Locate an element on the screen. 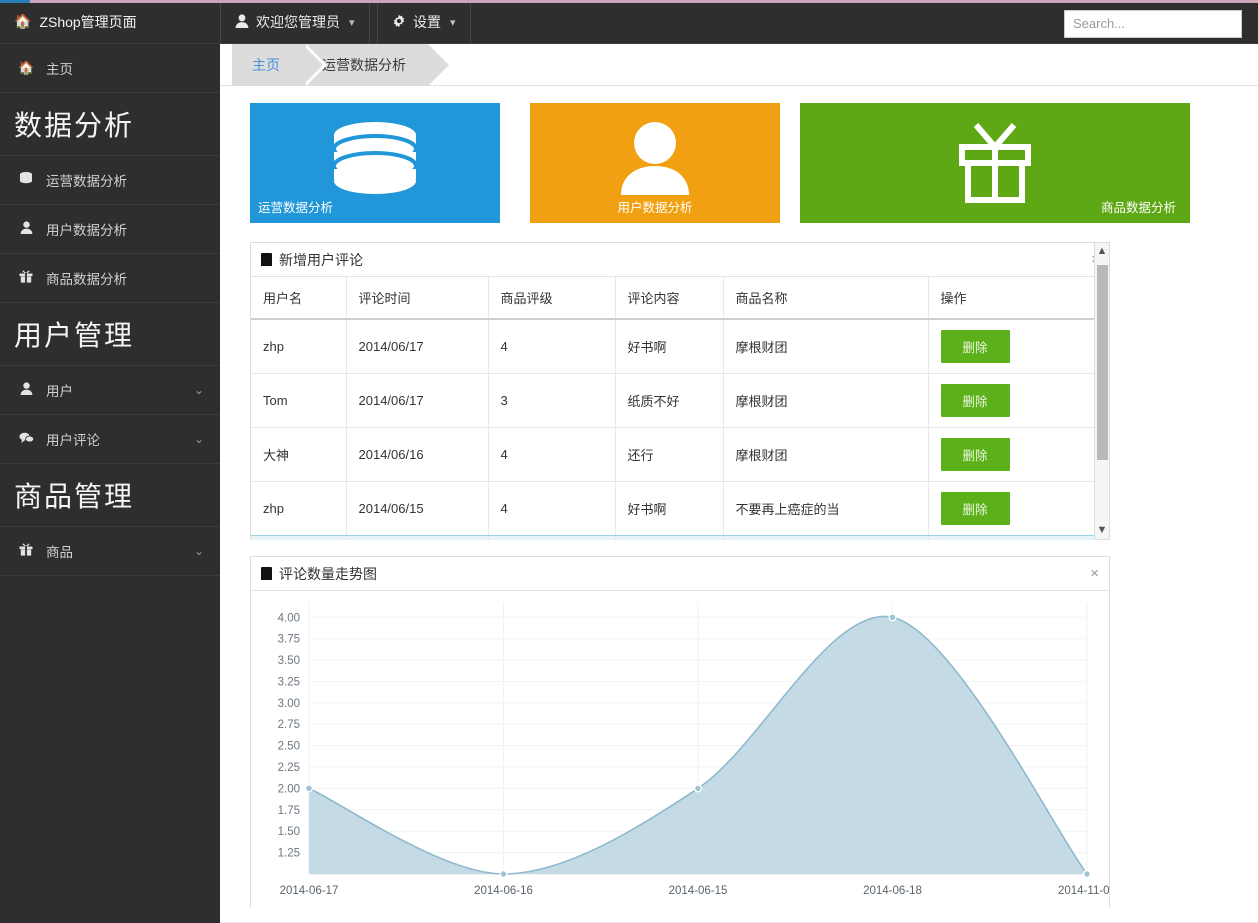 This screenshot has height=923, width=1258. cell-time: 2014/06/17 is located at coordinates (417, 346).